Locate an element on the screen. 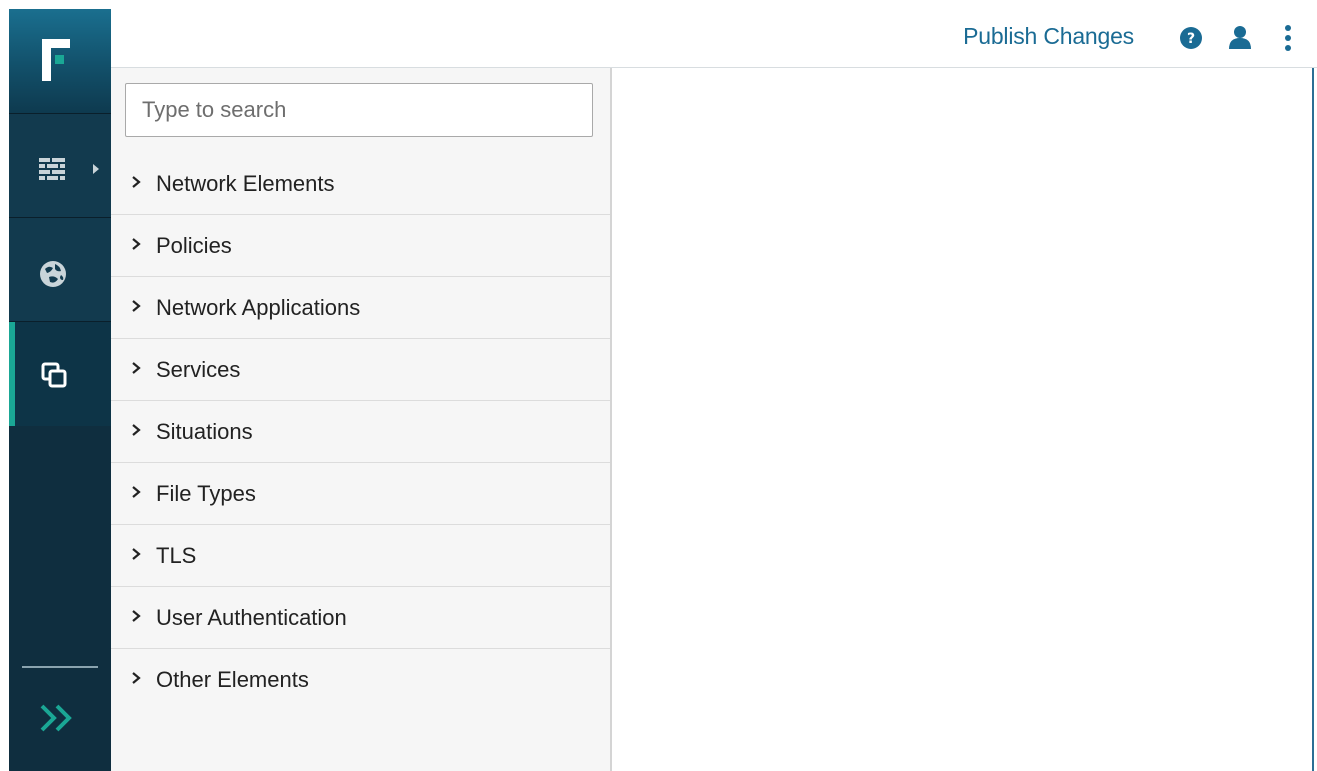 Image resolution: width=1317 pixels, height=771 pixels. help-icon: ? is located at coordinates (1191, 38).